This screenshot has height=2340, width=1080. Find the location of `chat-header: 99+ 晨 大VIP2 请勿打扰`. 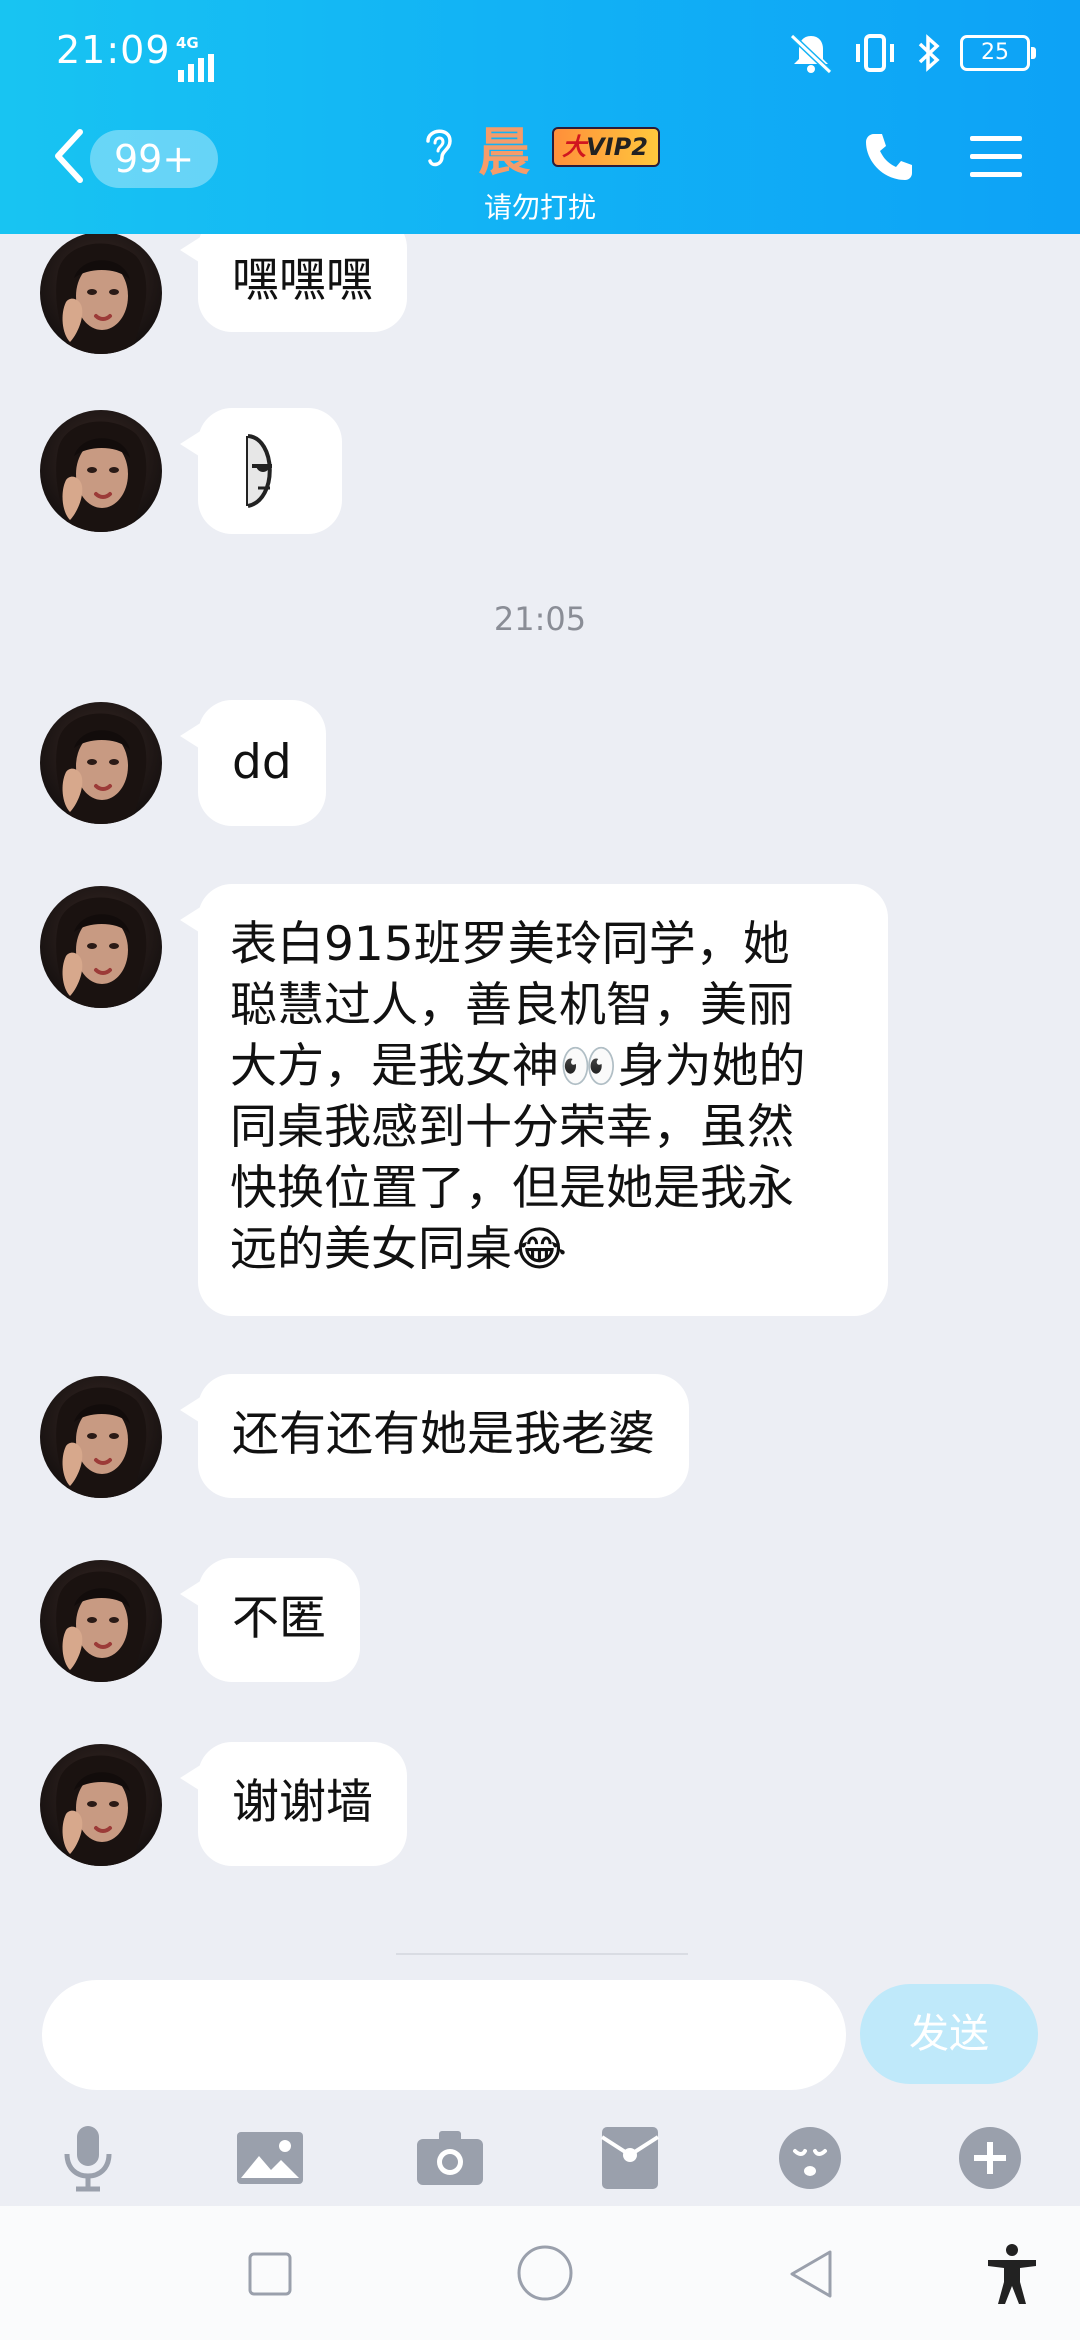

chat-header: 99+ 晨 大VIP2 请勿打扰 is located at coordinates (540, 167).